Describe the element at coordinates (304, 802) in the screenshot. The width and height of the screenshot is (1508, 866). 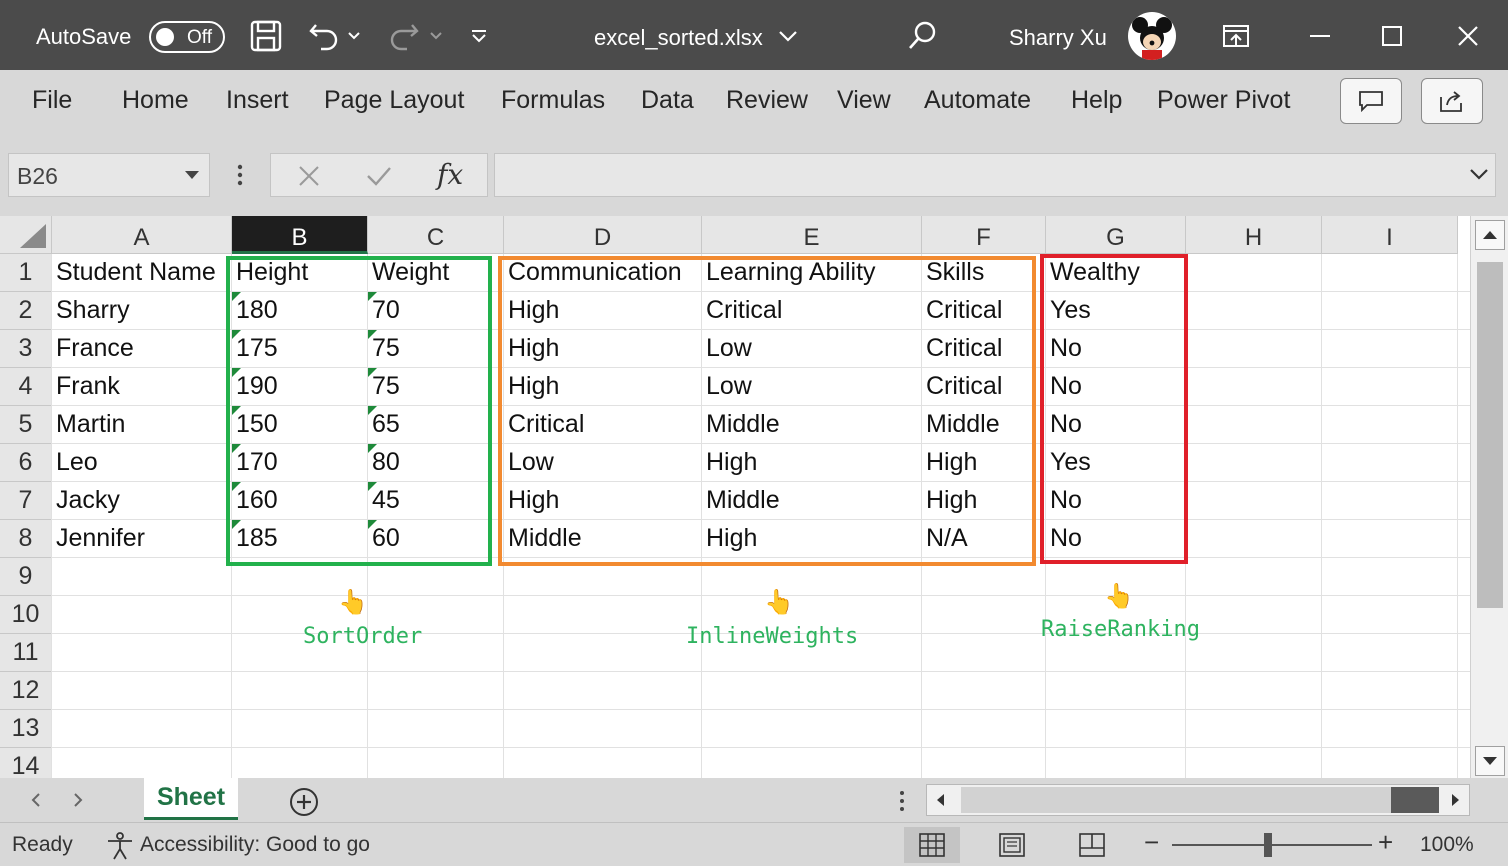
I see `new-sheet-icon` at that location.